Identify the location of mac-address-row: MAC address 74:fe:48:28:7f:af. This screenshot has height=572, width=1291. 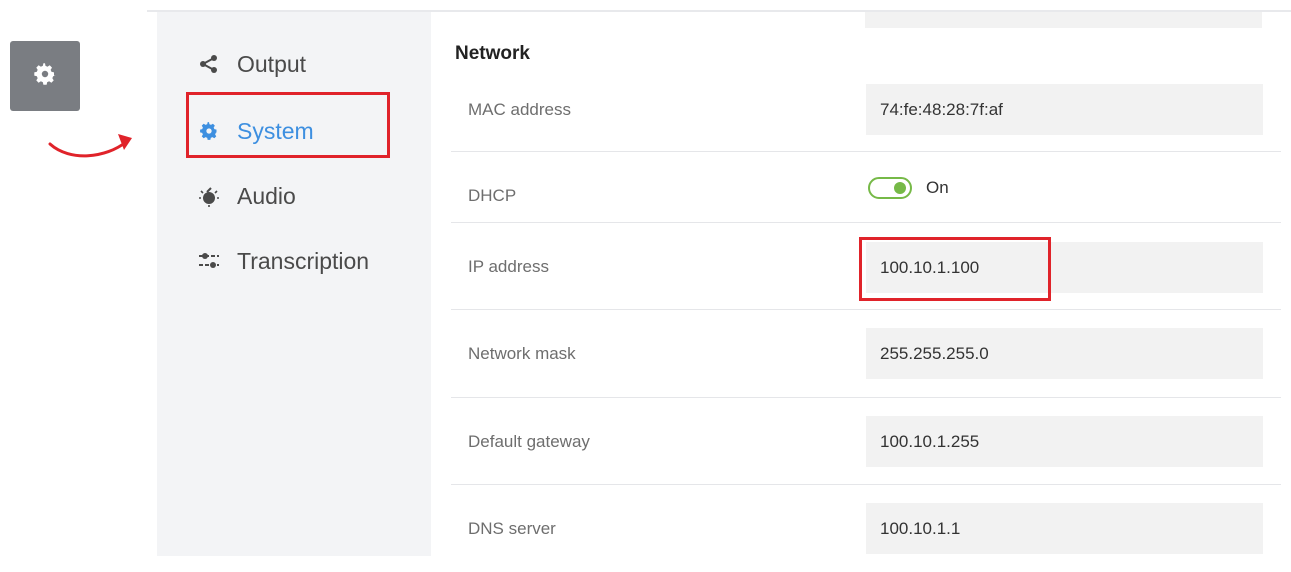
(866, 109).